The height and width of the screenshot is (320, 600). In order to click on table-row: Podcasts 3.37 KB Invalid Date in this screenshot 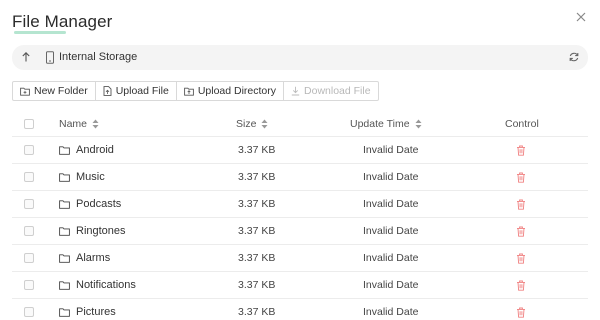, I will do `click(300, 204)`.